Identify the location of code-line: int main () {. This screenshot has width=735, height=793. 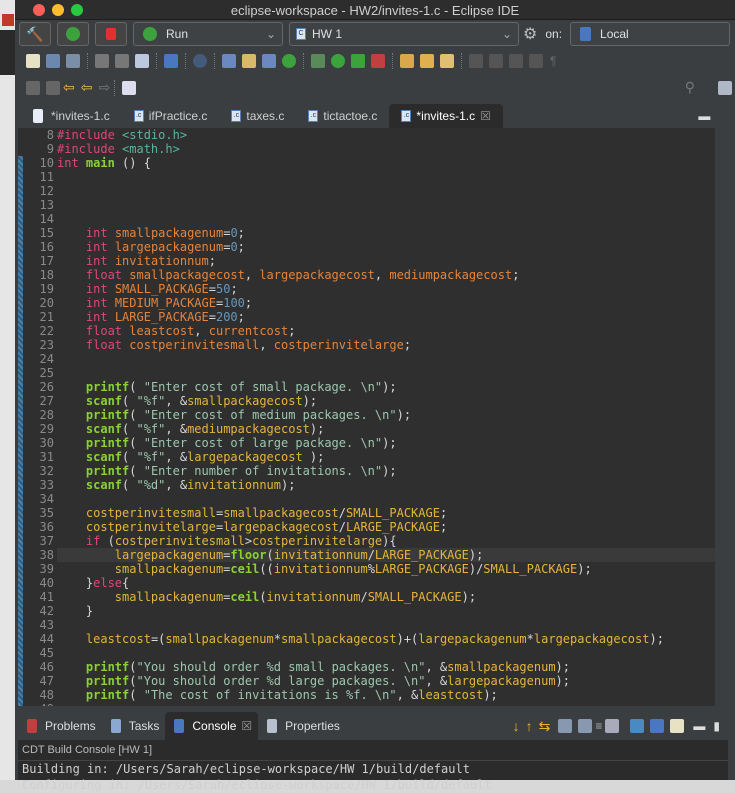
(386, 163).